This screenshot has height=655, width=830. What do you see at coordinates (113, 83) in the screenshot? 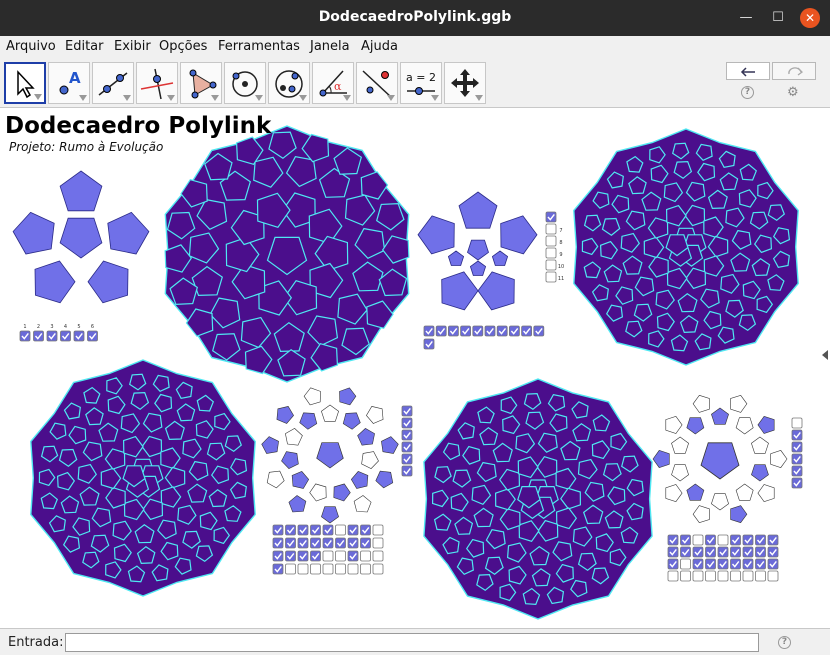
I see `tool-line` at bounding box center [113, 83].